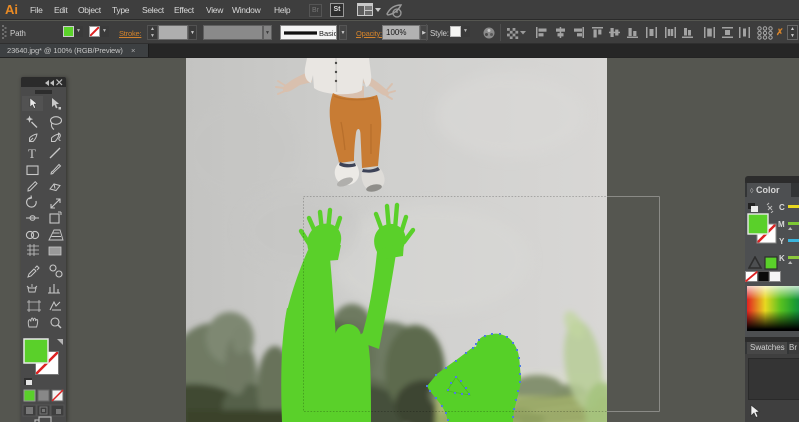  Describe the element at coordinates (32, 153) in the screenshot. I see `svg-text: T` at that location.